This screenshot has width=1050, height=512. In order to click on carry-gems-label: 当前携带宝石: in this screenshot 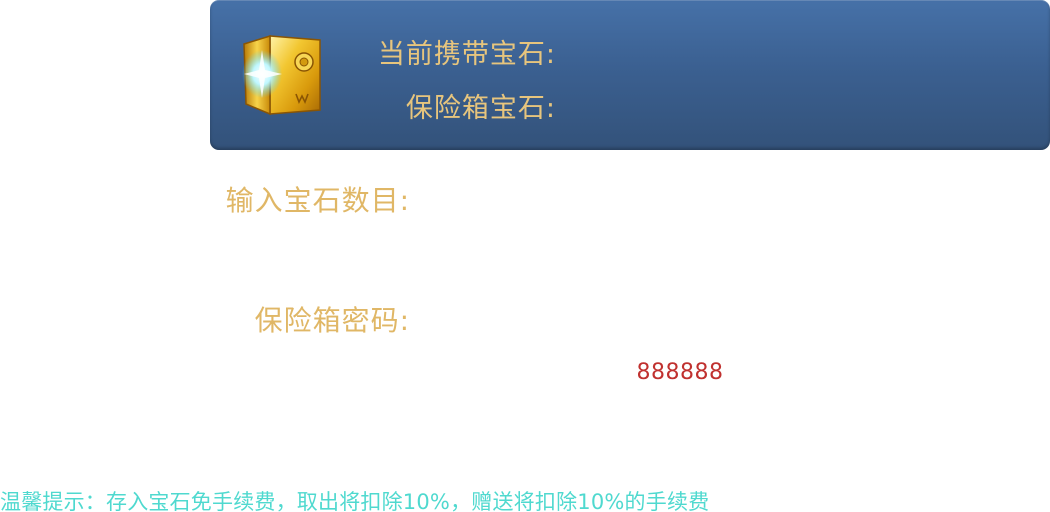, I will do `click(466, 54)`.